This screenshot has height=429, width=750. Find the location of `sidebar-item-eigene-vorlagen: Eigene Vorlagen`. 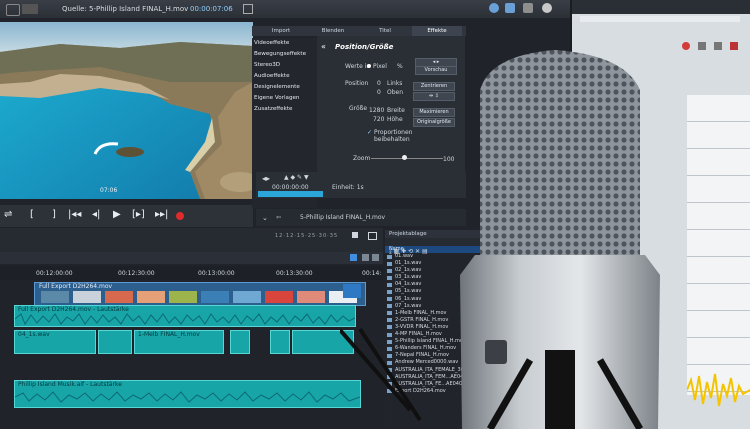

sidebar-item-eigene-vorlagen: Eigene Vorlagen is located at coordinates (284, 98).